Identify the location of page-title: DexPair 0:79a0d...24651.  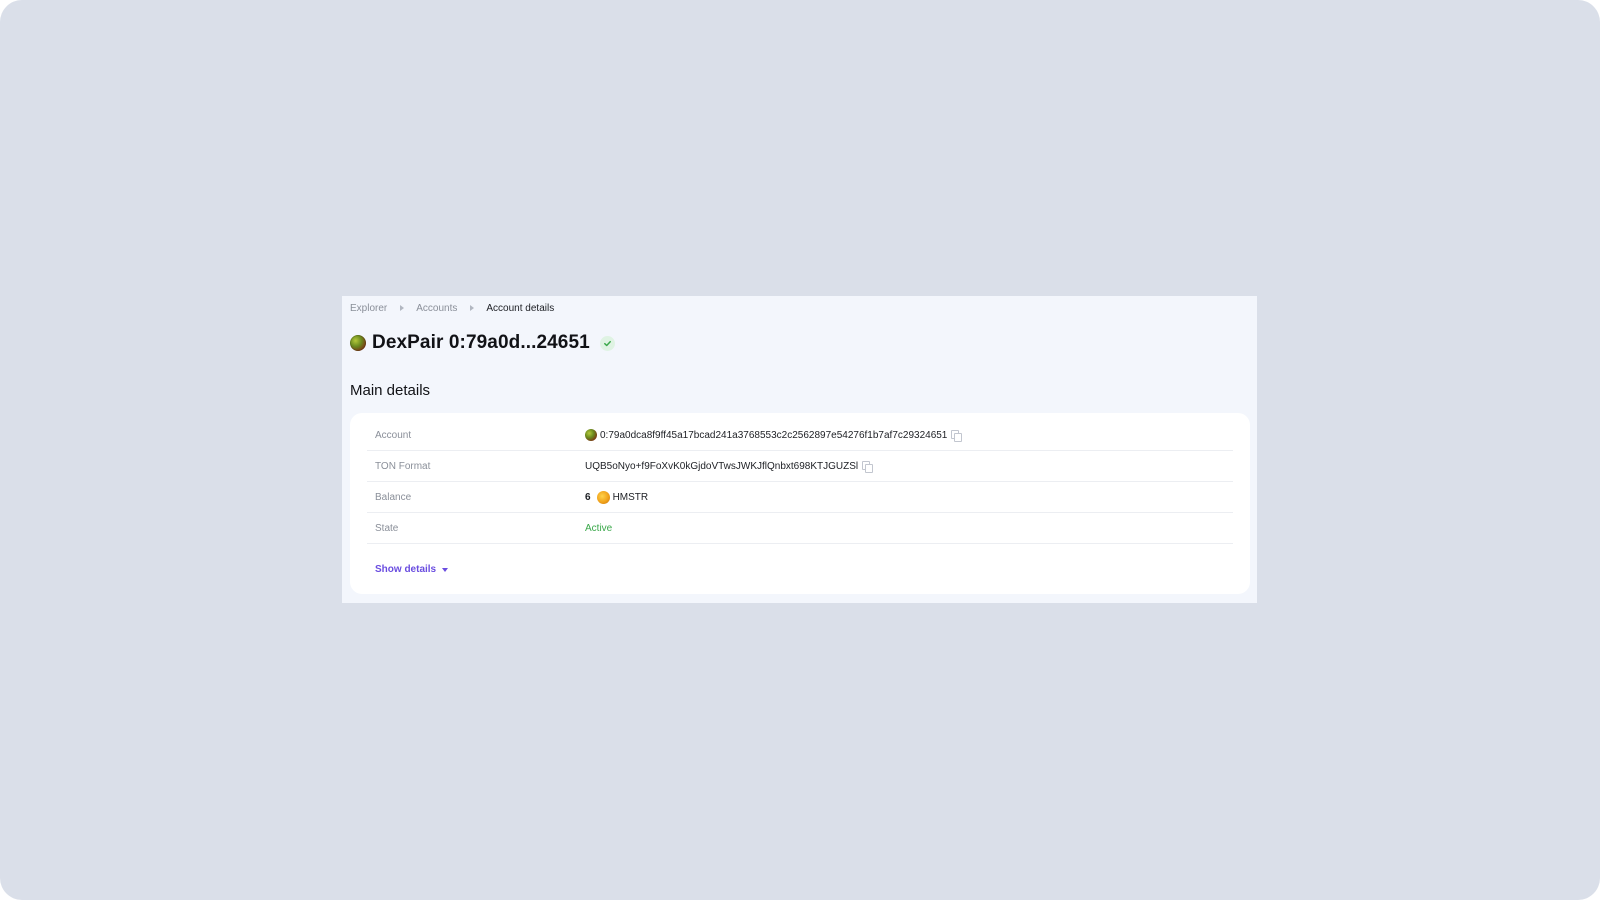
(481, 342).